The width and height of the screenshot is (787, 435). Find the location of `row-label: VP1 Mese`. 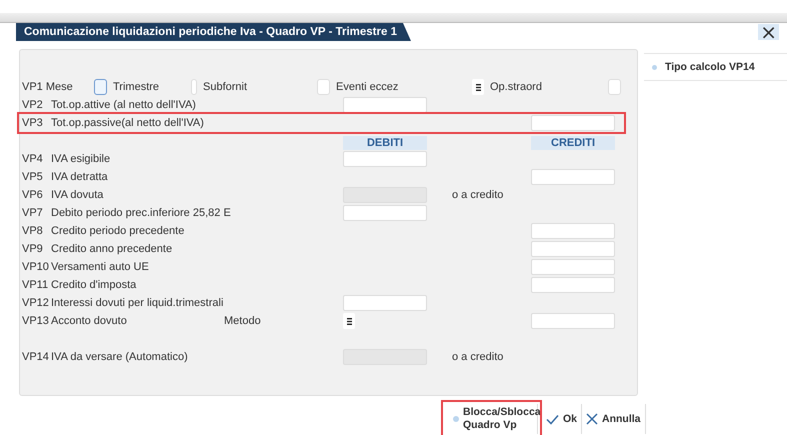

row-label: VP1 Mese is located at coordinates (48, 87).